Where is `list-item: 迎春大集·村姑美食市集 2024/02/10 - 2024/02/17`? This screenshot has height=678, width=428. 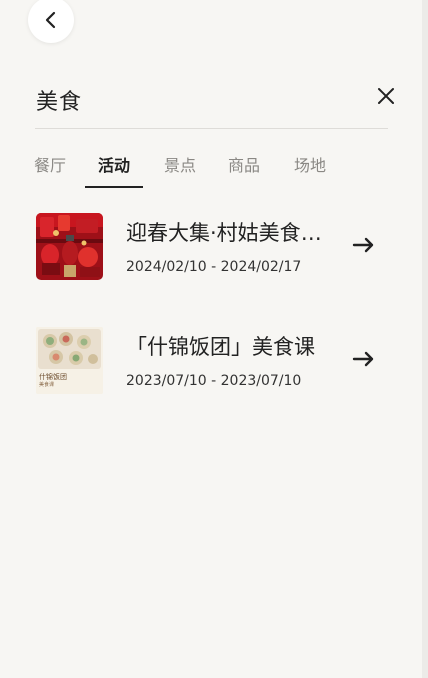
list-item: 迎春大集·村姑美食市集 2024/02/10 - 2024/02/17 is located at coordinates (214, 253).